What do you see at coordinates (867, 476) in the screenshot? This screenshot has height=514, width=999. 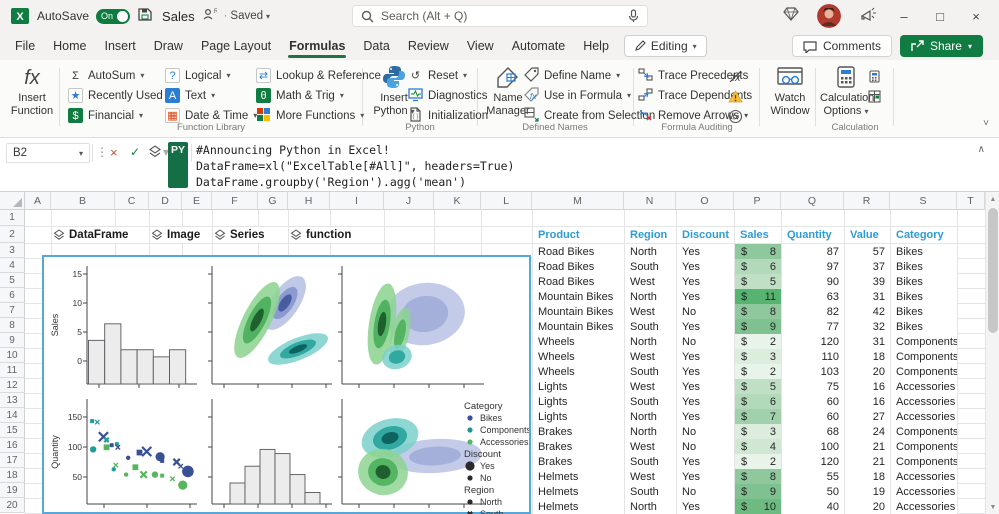 I see `cell-value: 18` at bounding box center [867, 476].